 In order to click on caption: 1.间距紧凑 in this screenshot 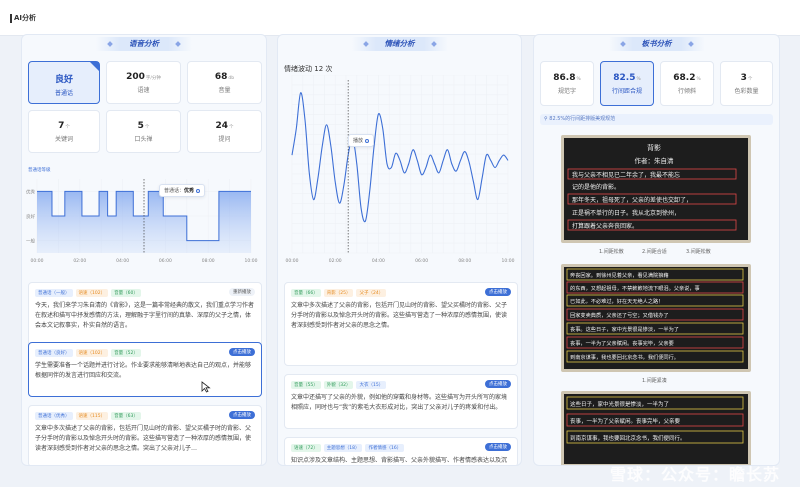, I will do `click(654, 381)`.